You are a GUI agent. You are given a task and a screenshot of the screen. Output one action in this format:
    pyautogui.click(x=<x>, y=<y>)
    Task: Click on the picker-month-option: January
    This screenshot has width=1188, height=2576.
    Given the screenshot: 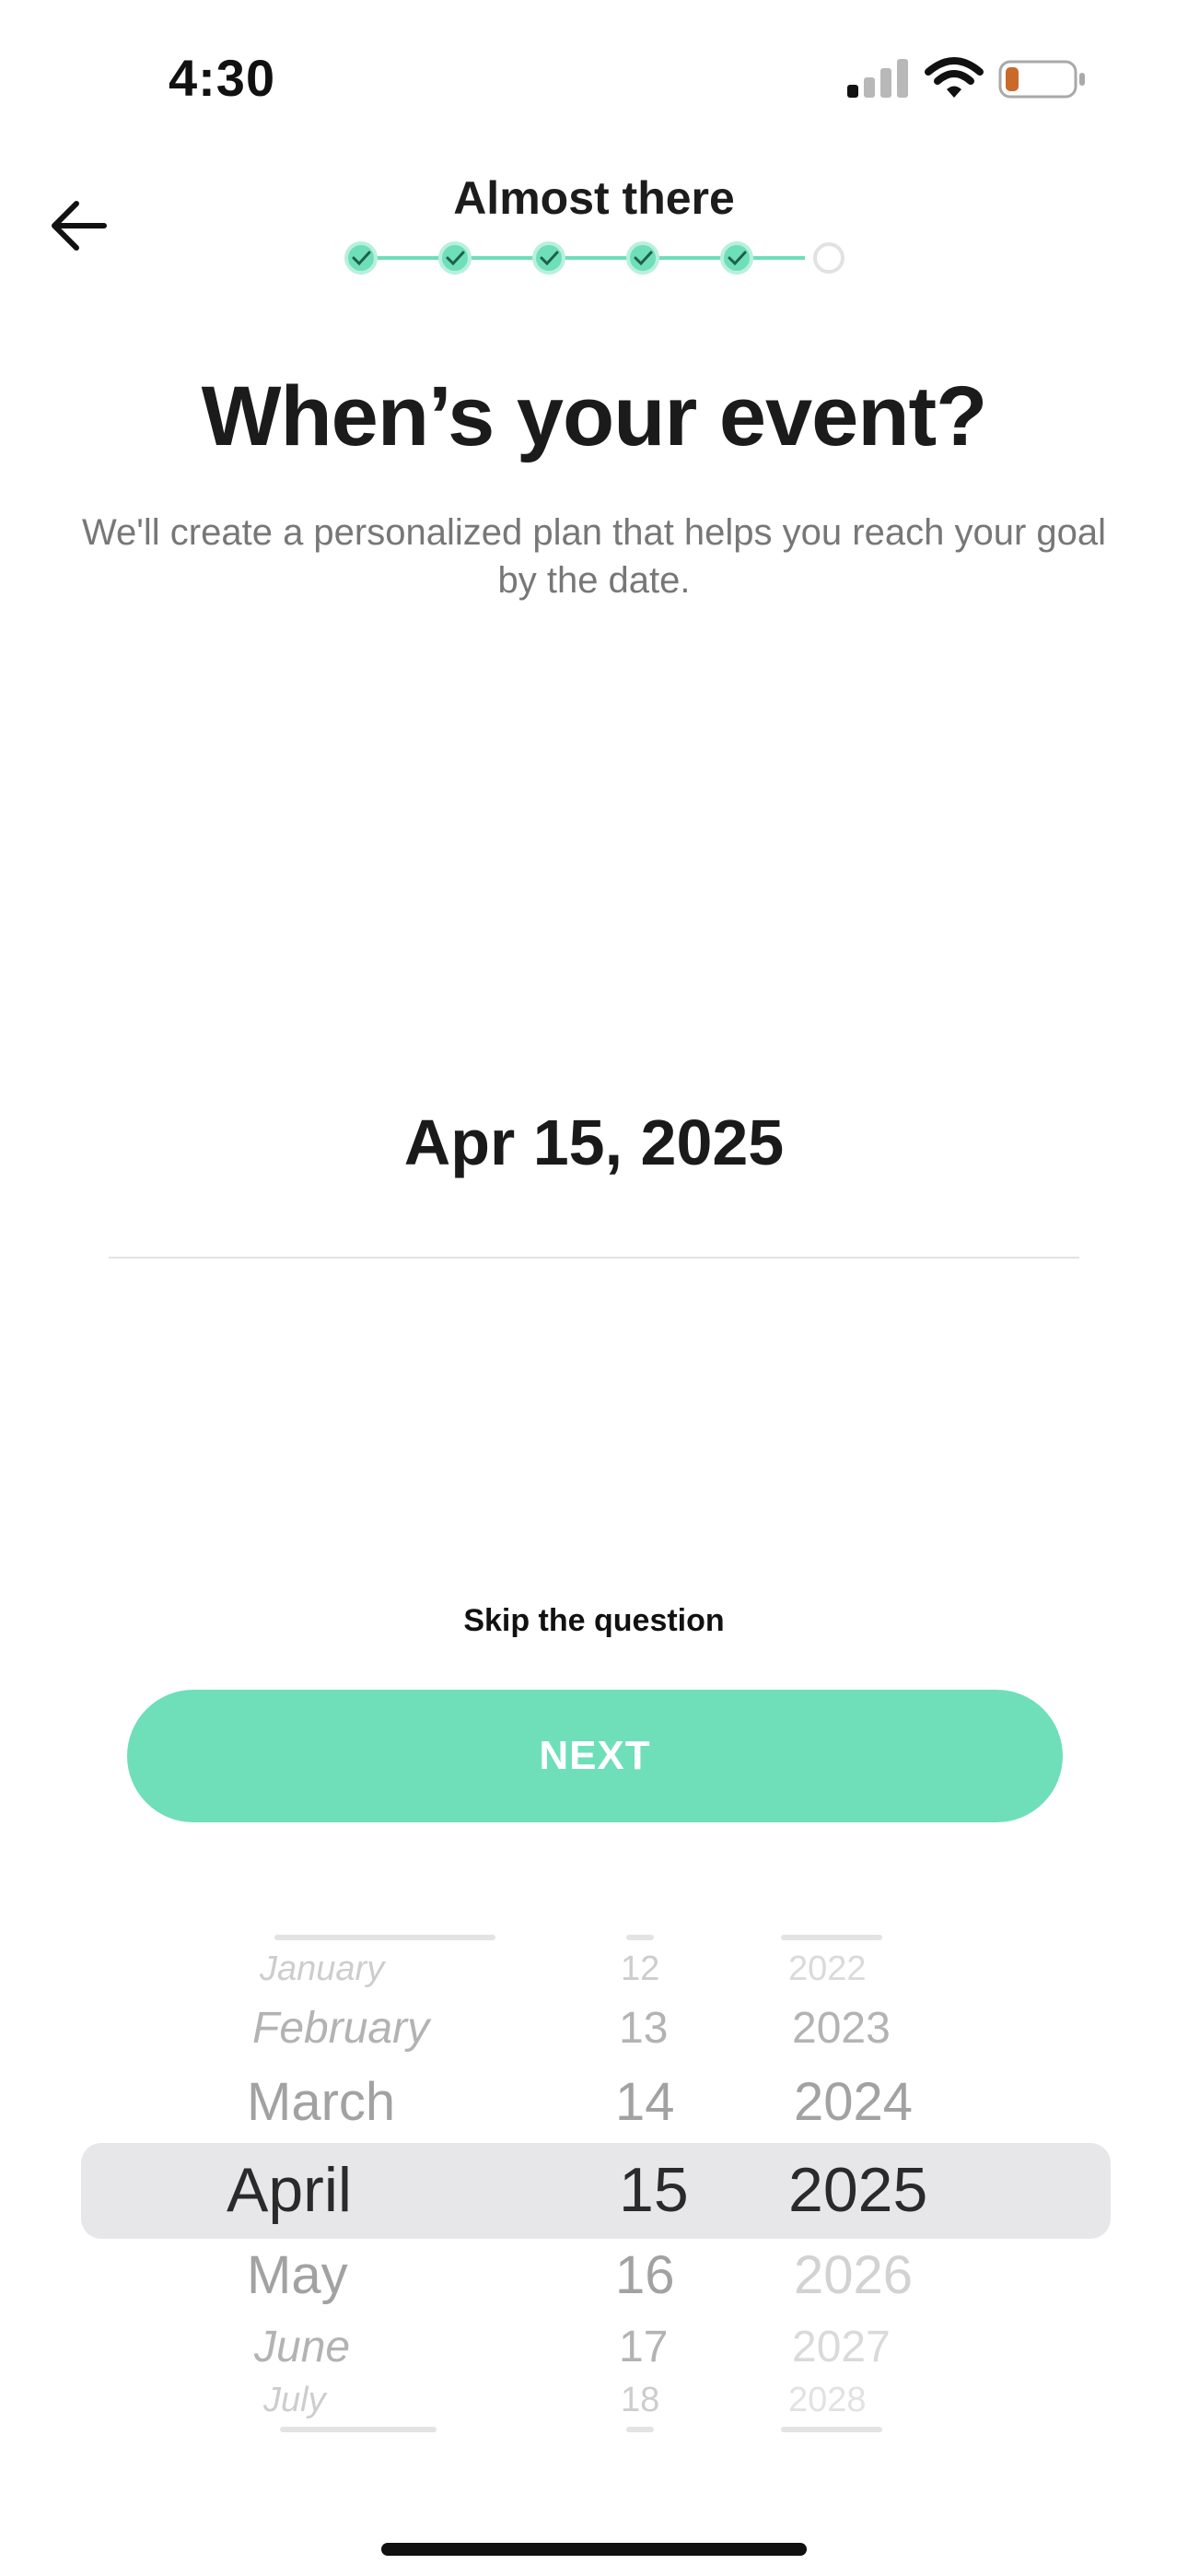 What is the action you would take?
    pyautogui.click(x=322, y=1970)
    